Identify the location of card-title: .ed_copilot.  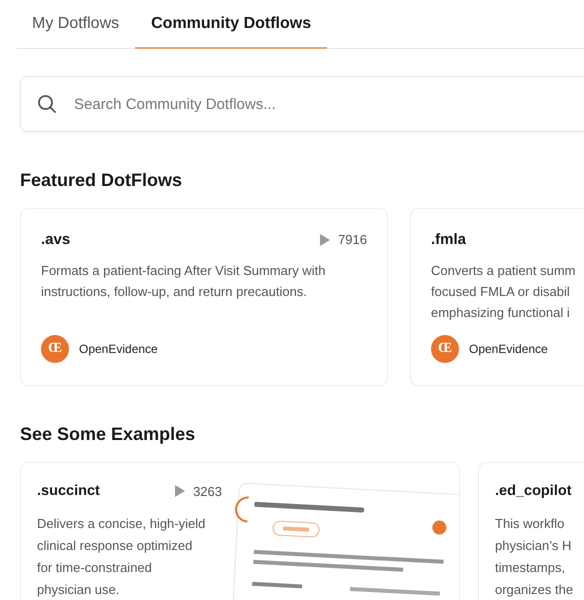
(533, 491).